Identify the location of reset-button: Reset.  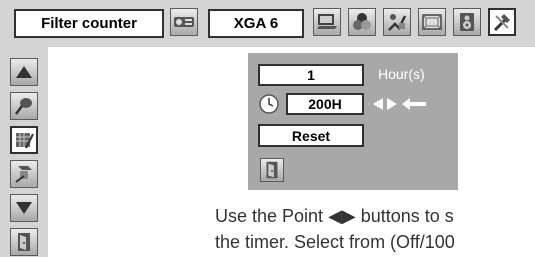
(311, 135).